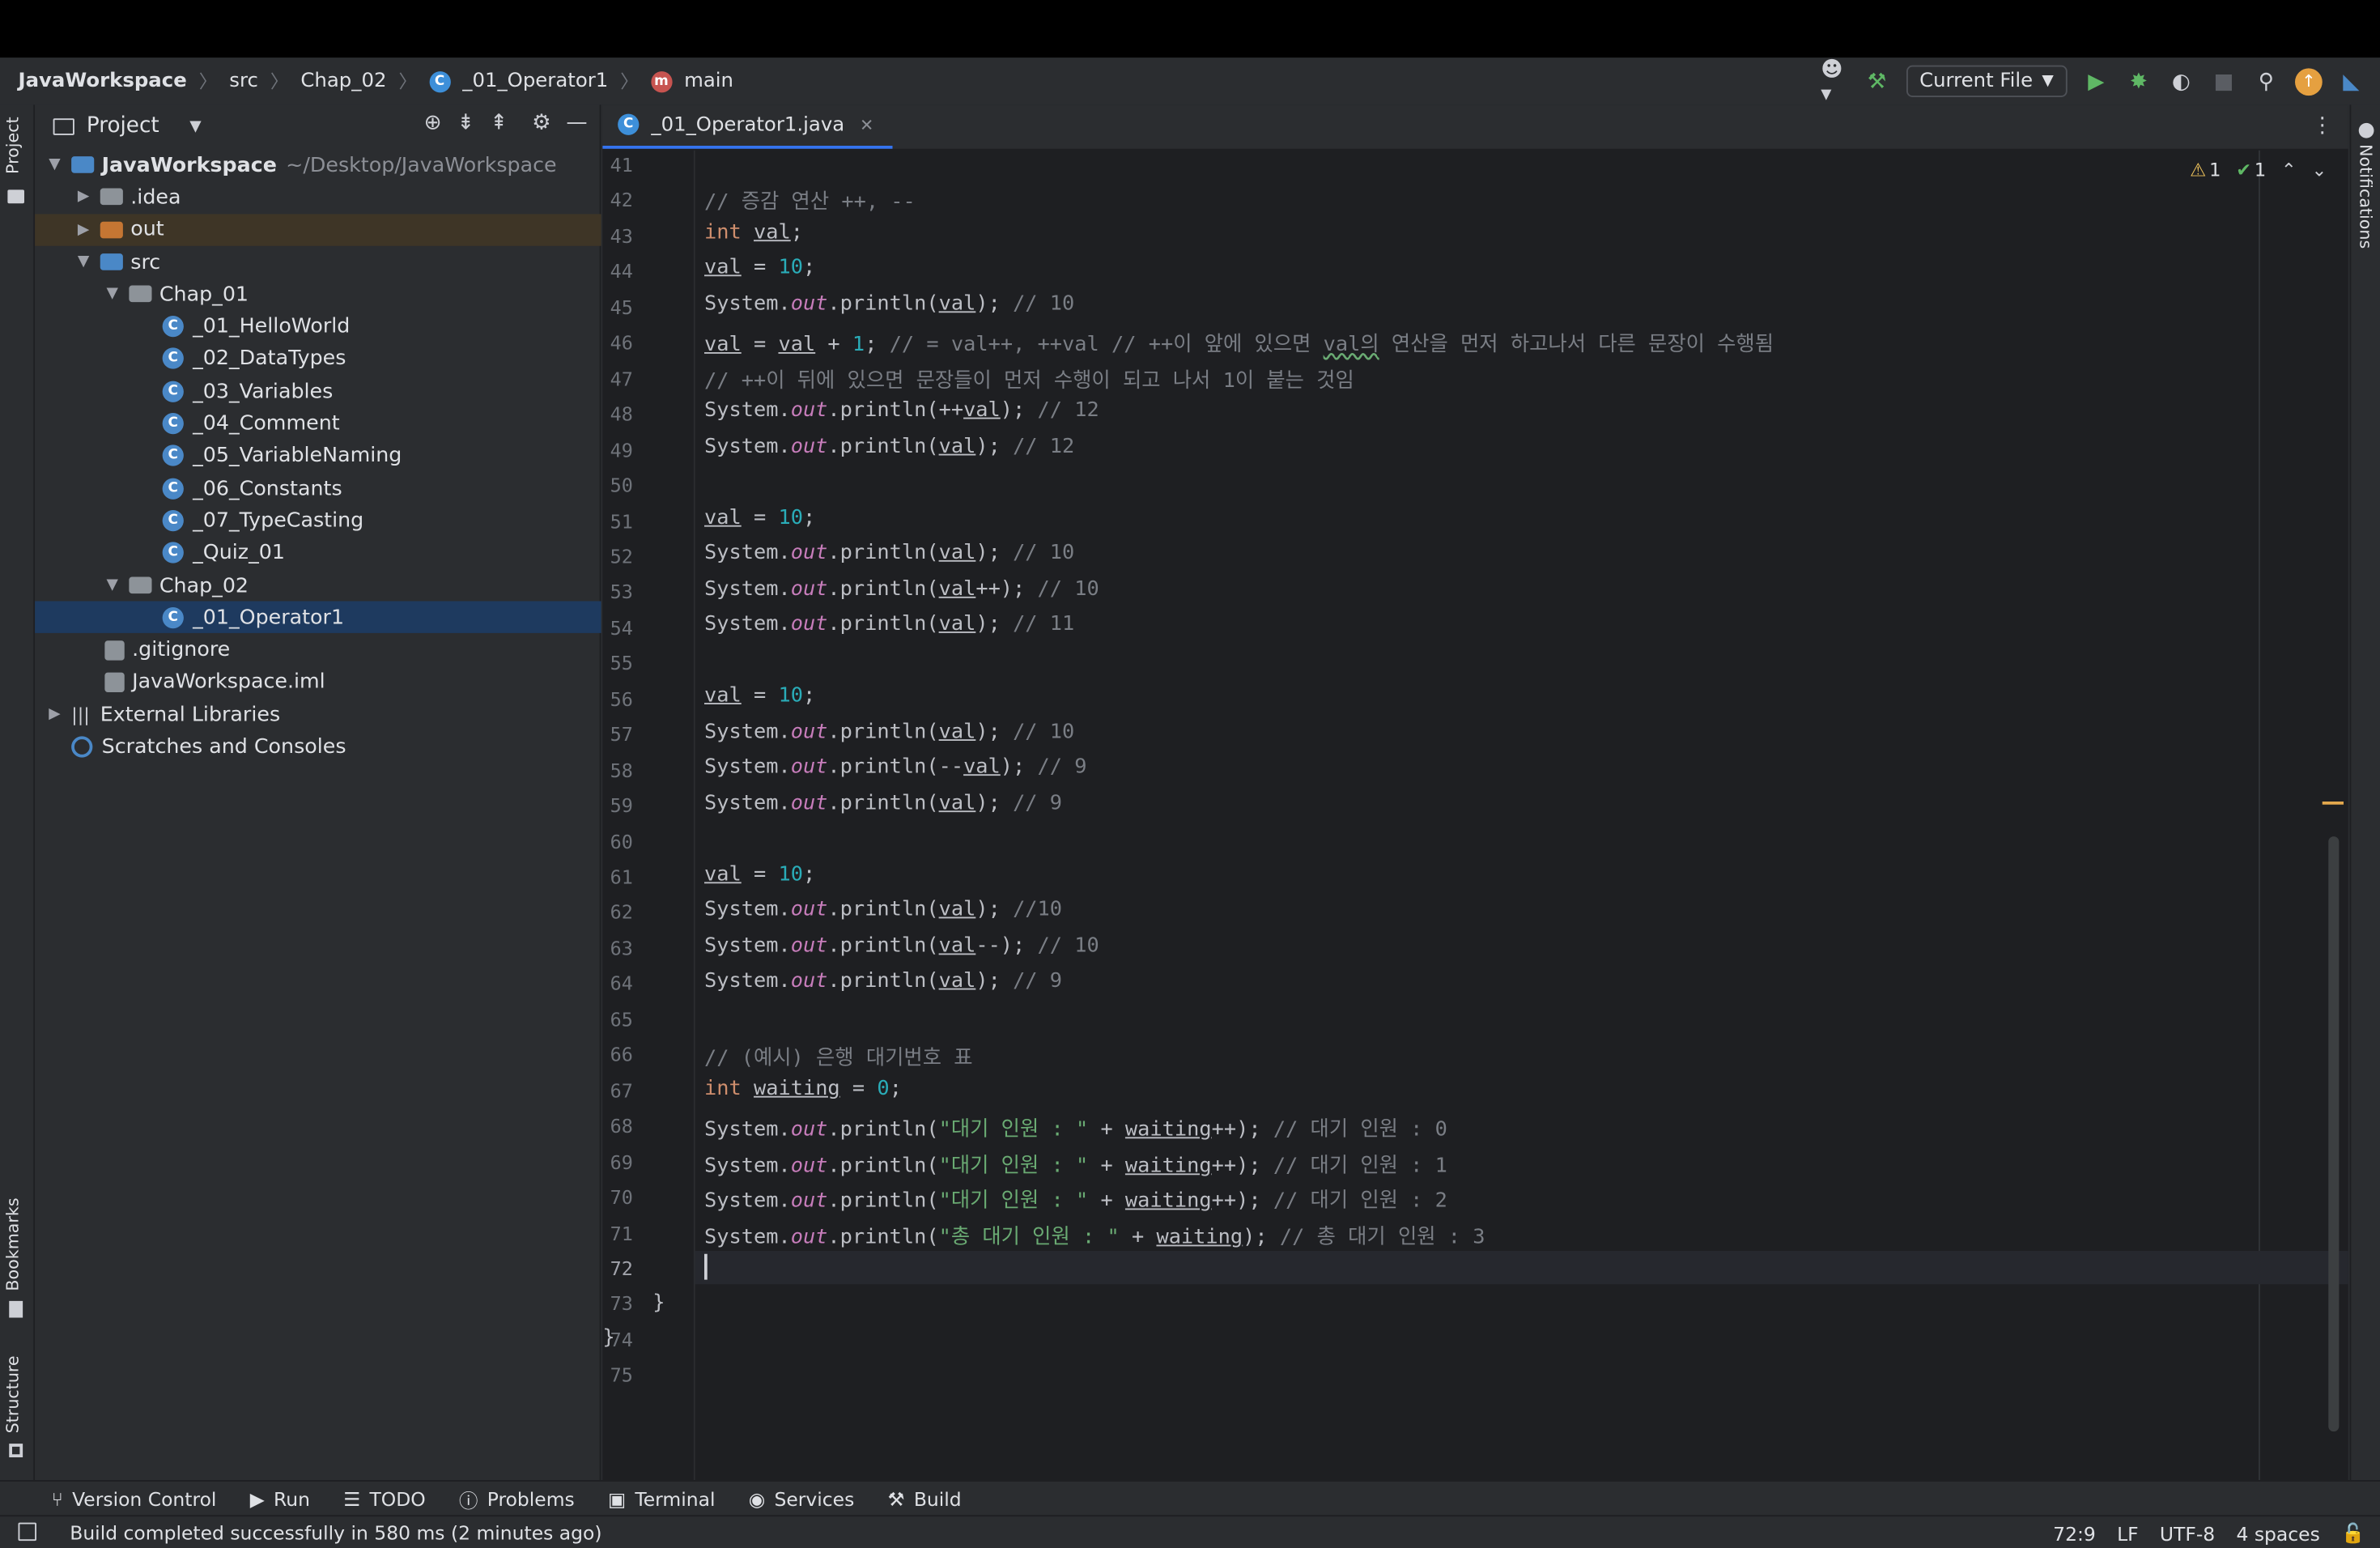  Describe the element at coordinates (13, 145) in the screenshot. I see `tool-tab-project: Project` at that location.